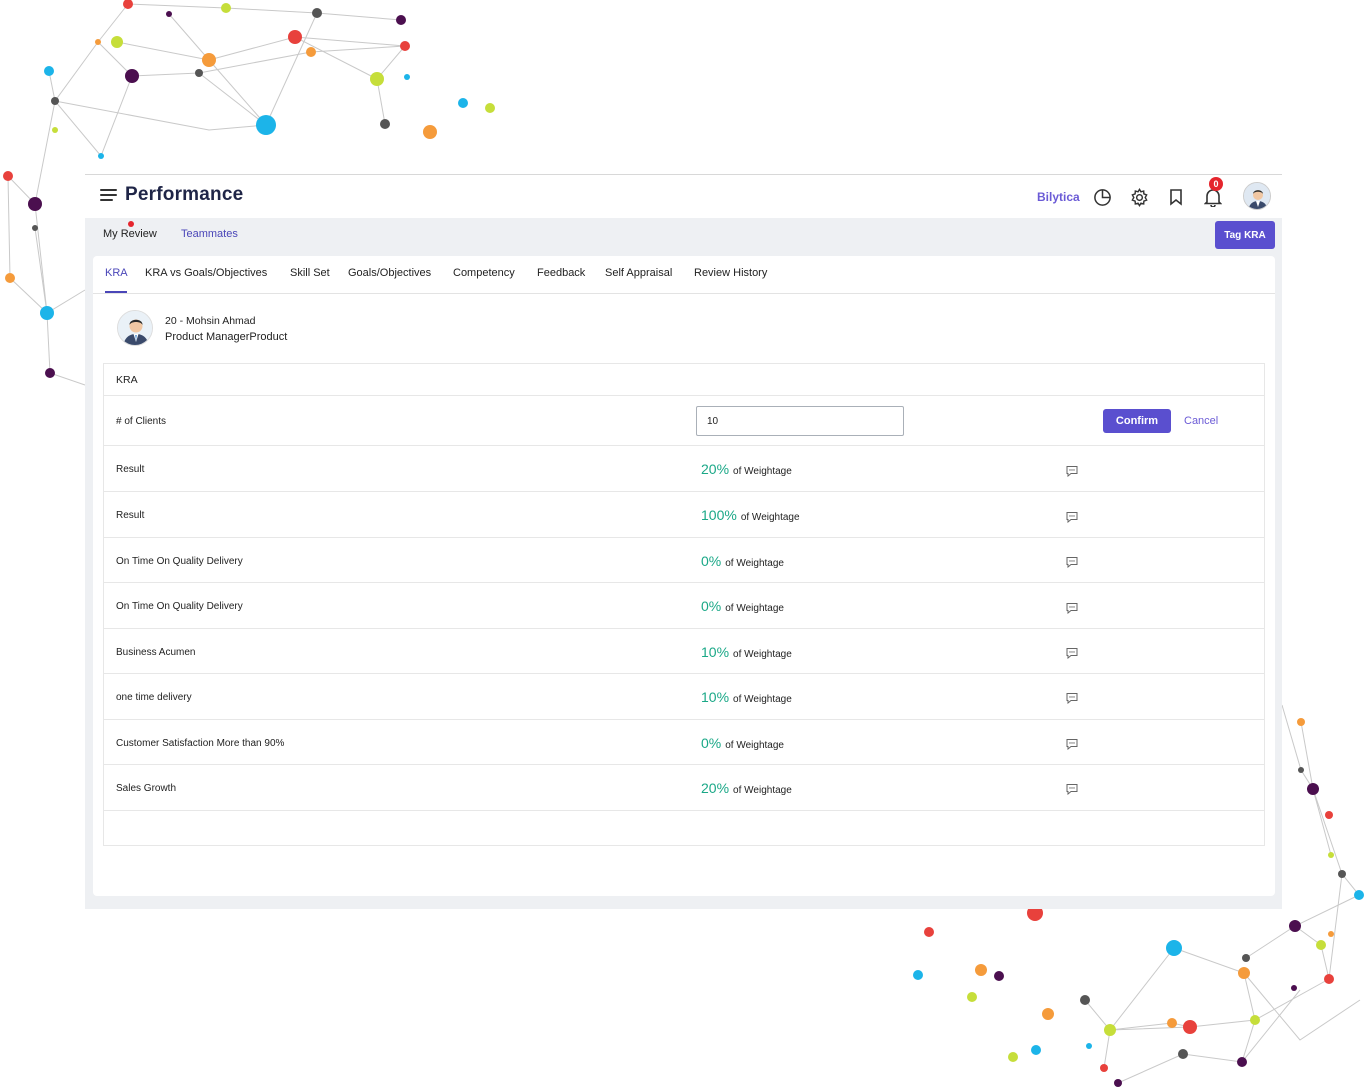 The image size is (1367, 1088). Describe the element at coordinates (484, 273) in the screenshot. I see `tab-competency: Competency` at that location.